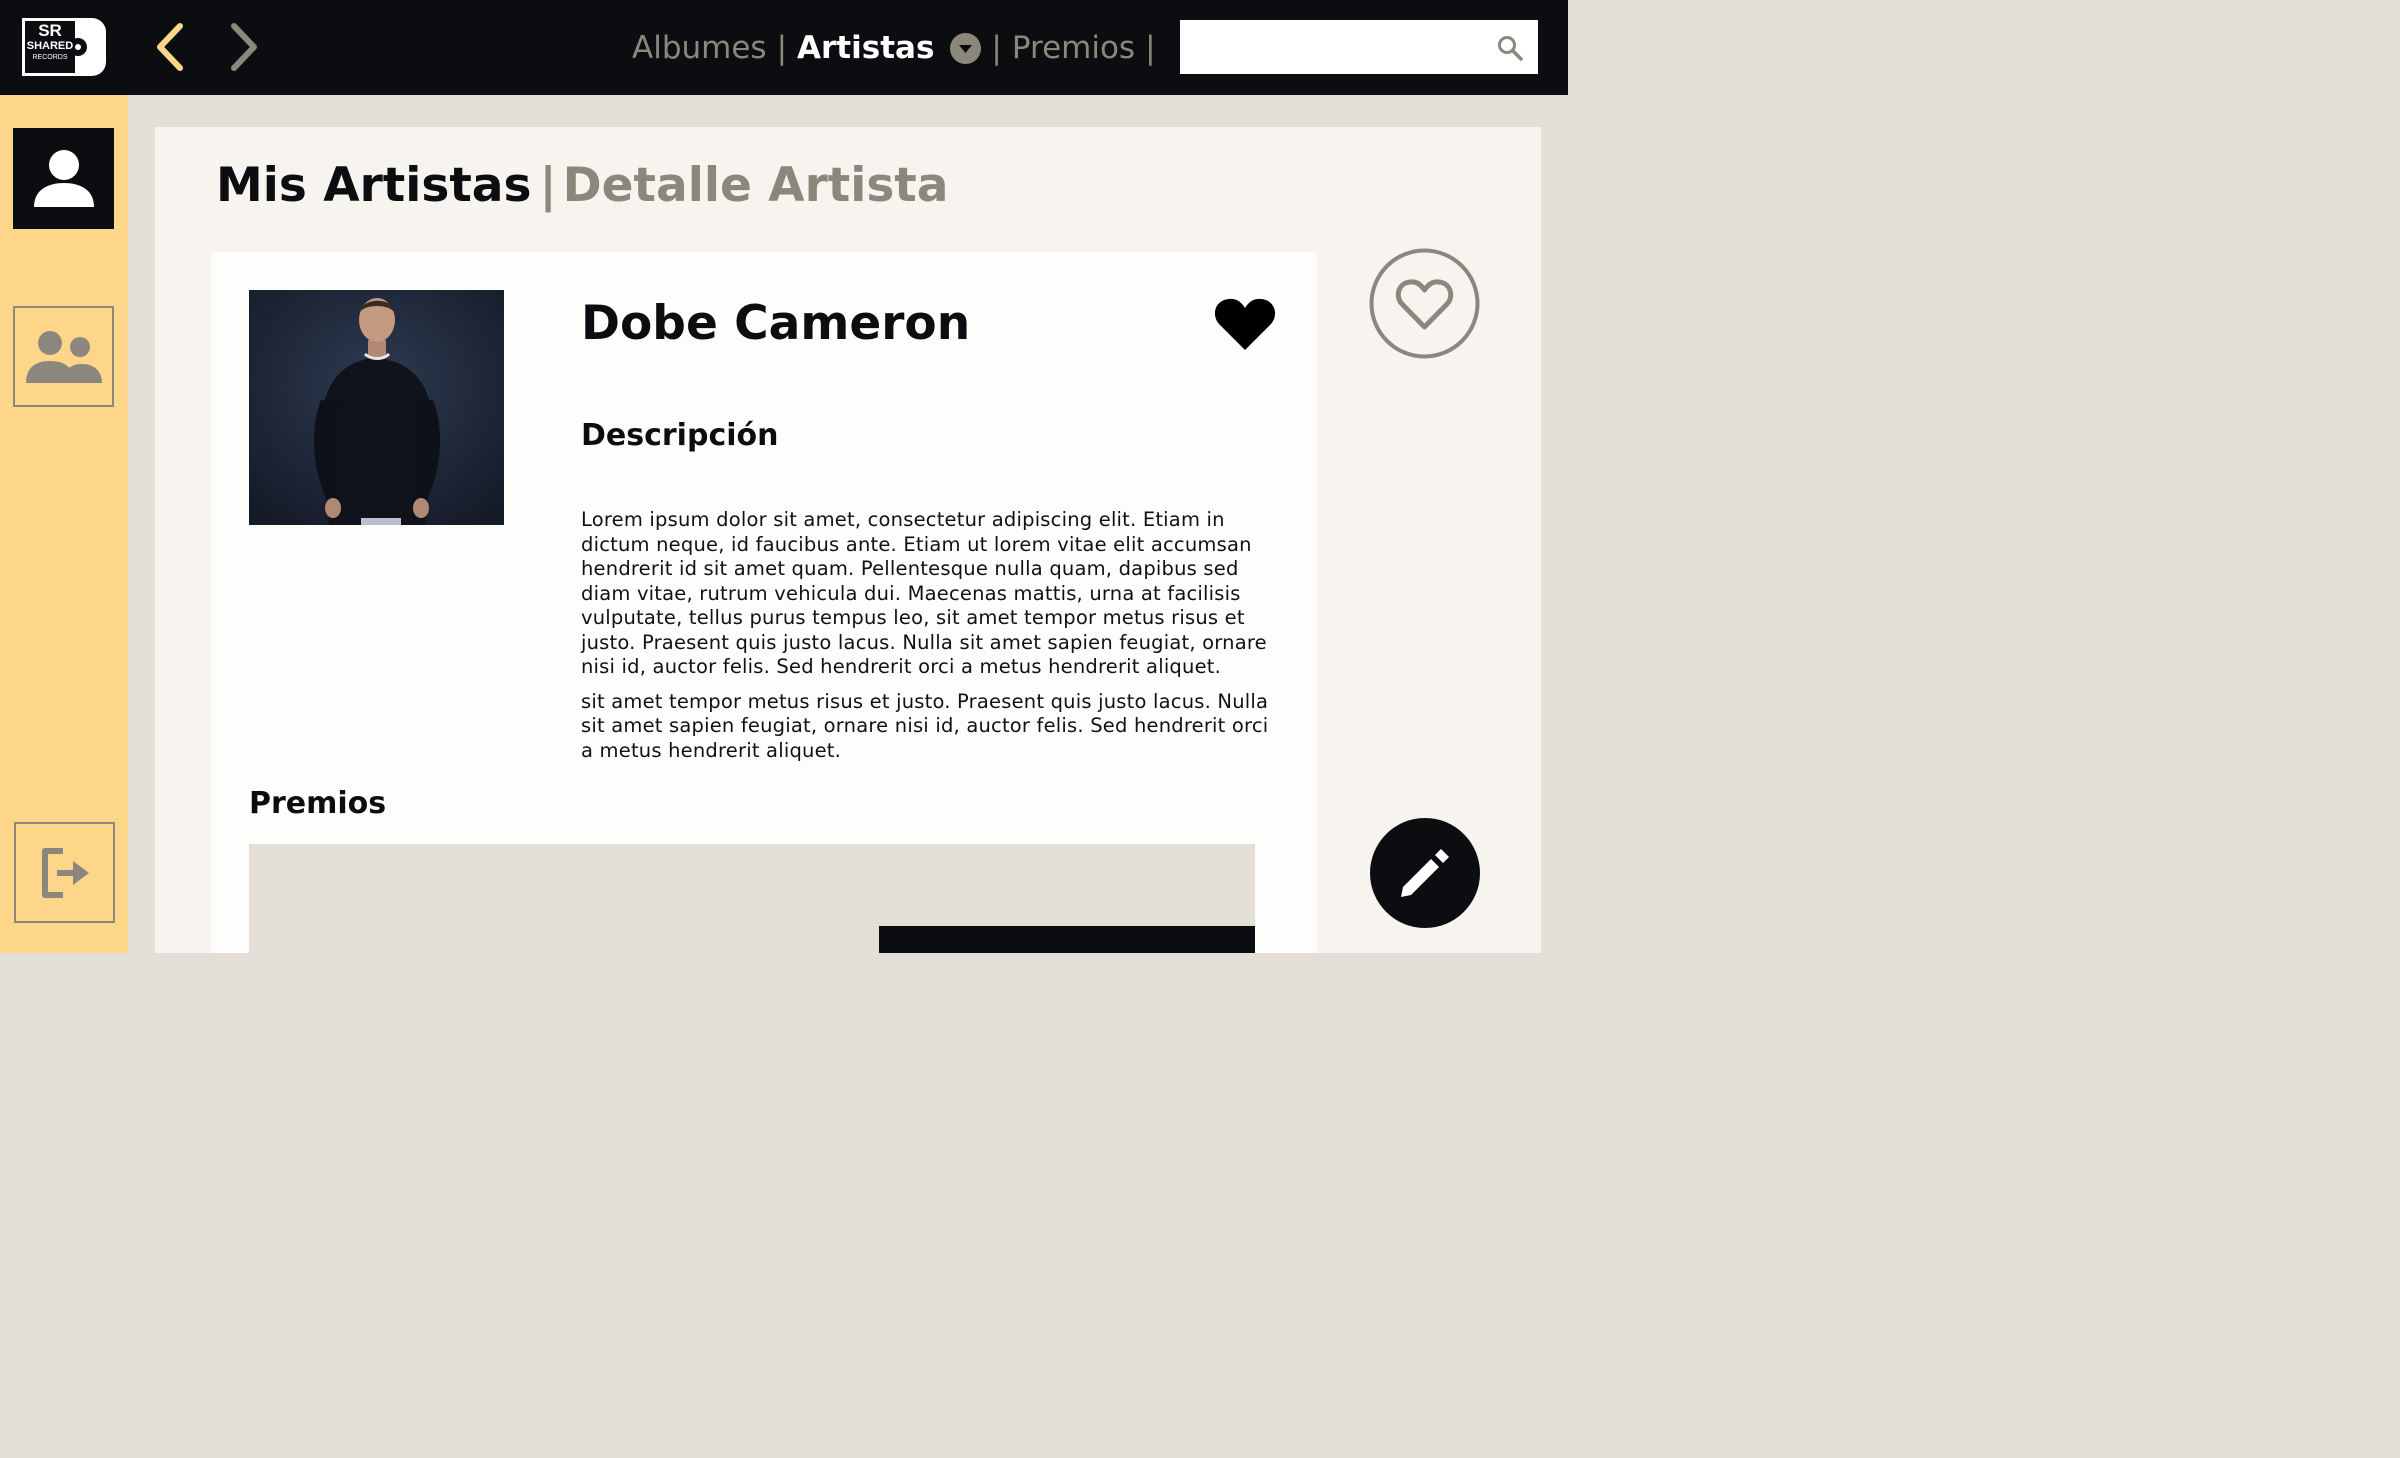  I want to click on people-icon, so click(63, 356).